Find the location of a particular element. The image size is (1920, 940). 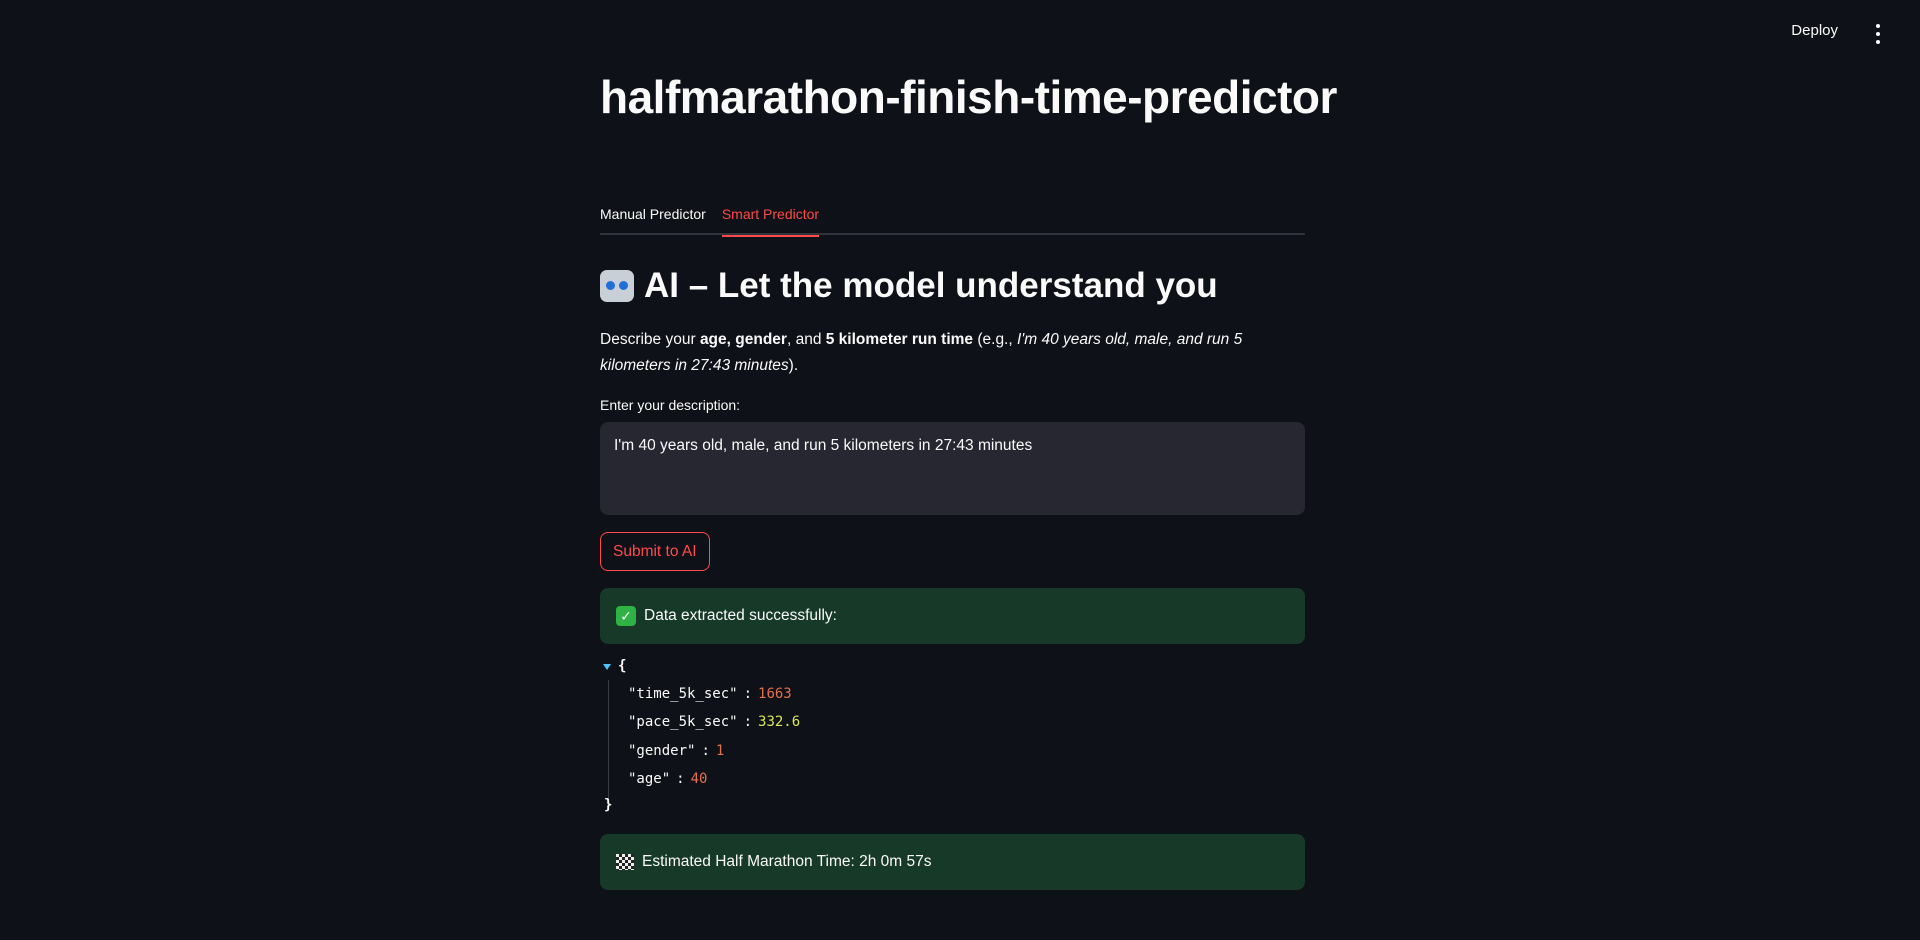

check-mark-icon: ✓ is located at coordinates (626, 616).